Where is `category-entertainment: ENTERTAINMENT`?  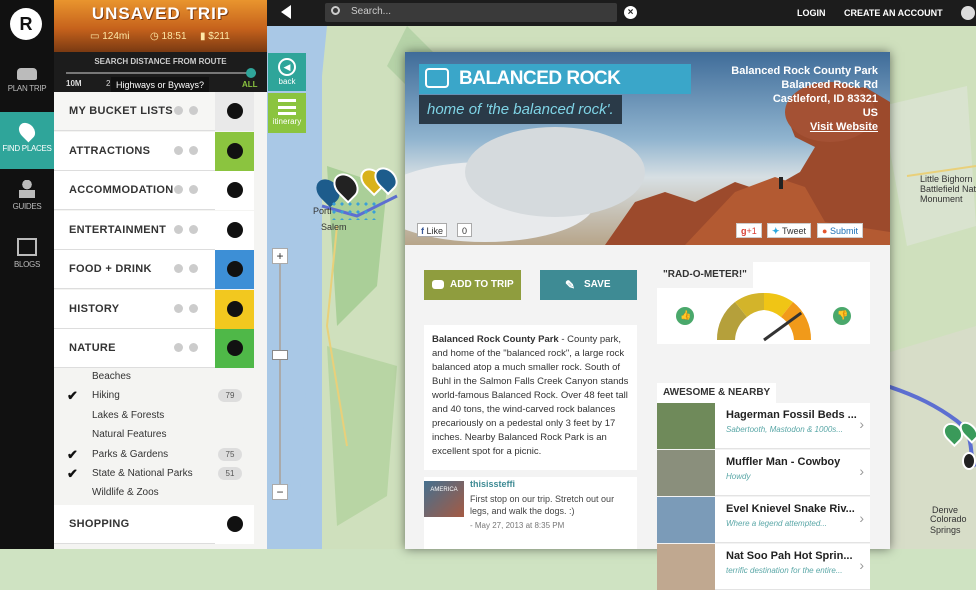
category-entertainment: ENTERTAINMENT is located at coordinates (154, 230).